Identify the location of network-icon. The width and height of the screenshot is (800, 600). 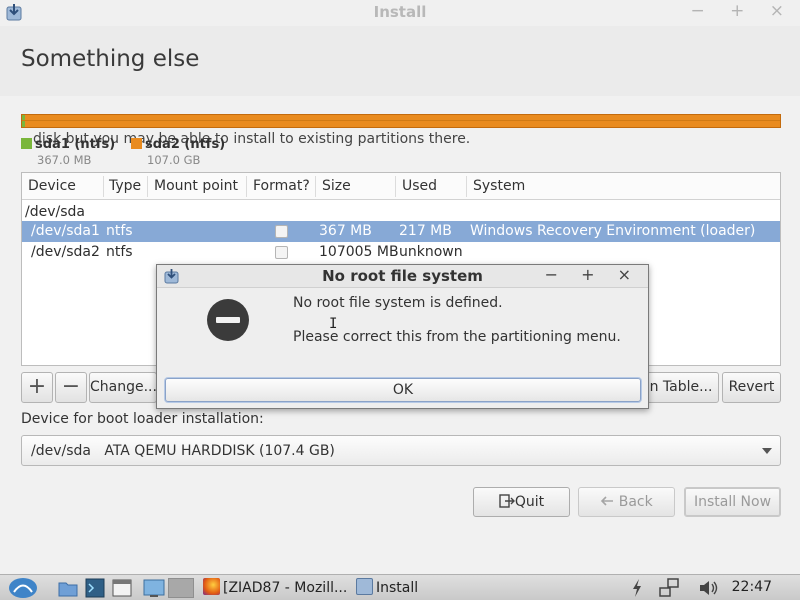
(669, 588).